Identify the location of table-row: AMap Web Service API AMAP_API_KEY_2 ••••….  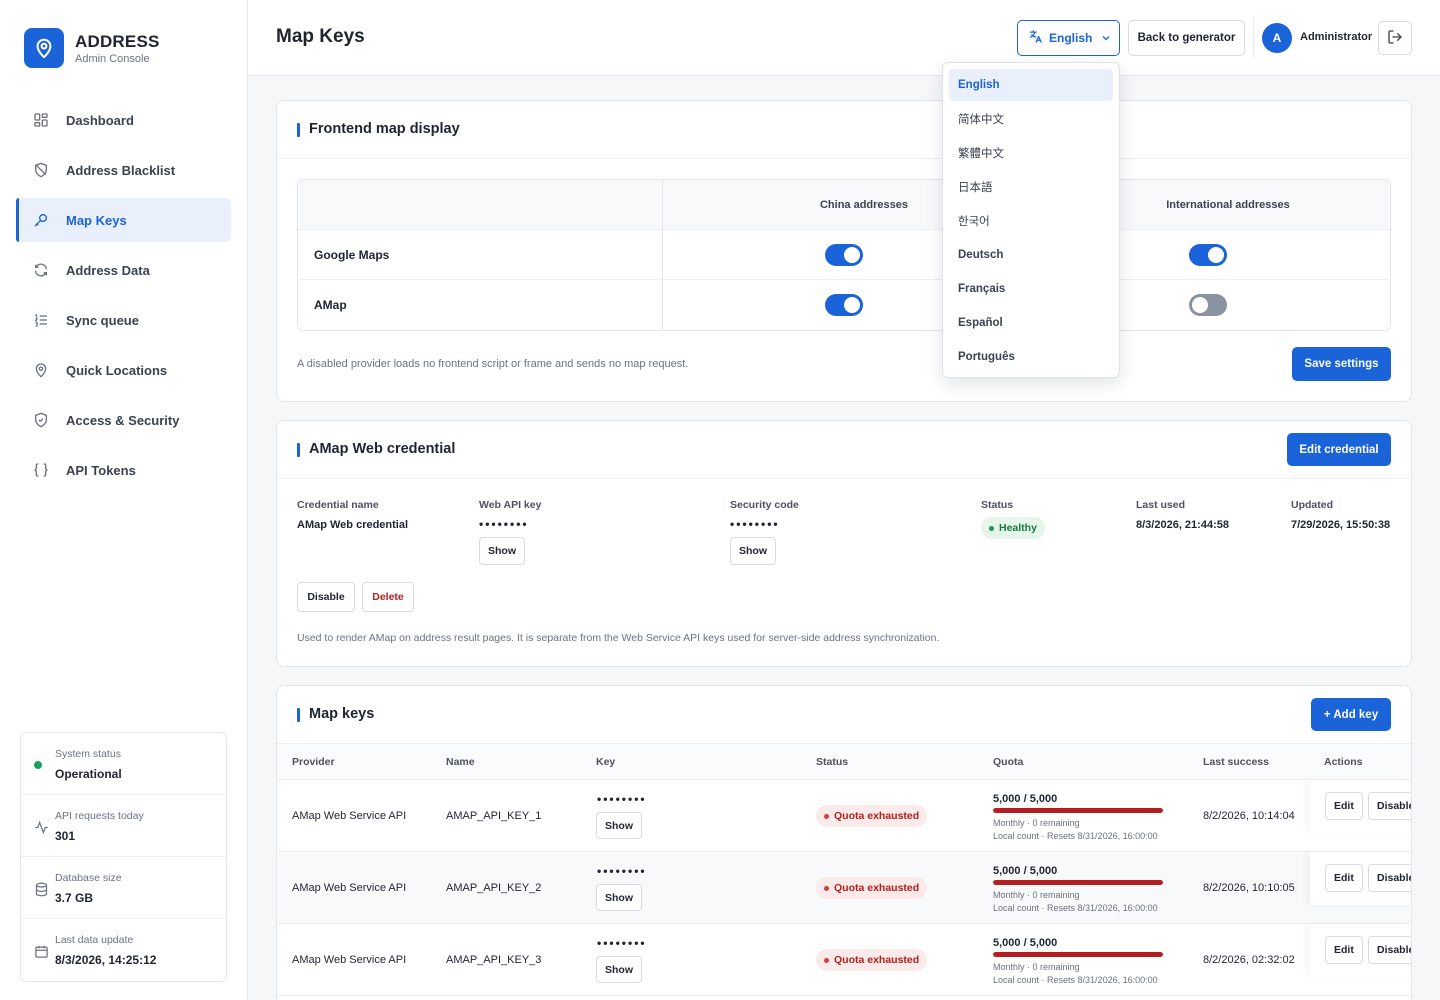
(844, 888).